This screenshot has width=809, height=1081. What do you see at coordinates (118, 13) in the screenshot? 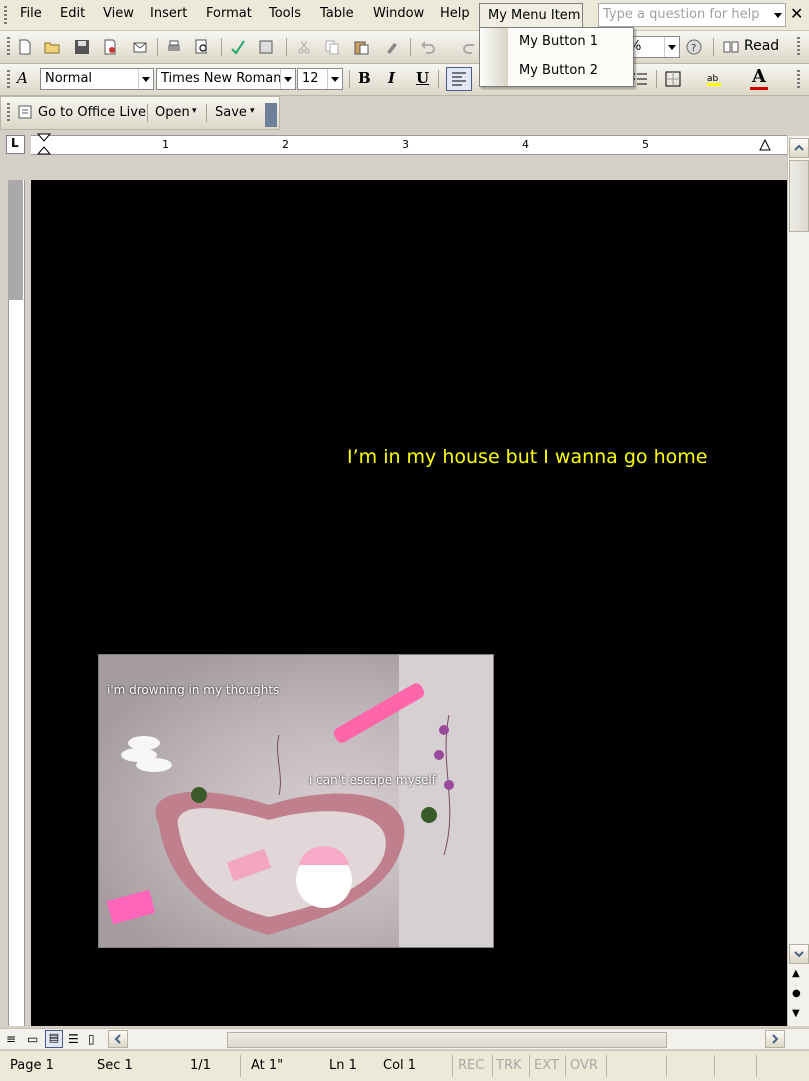
I see `menu-view: View` at bounding box center [118, 13].